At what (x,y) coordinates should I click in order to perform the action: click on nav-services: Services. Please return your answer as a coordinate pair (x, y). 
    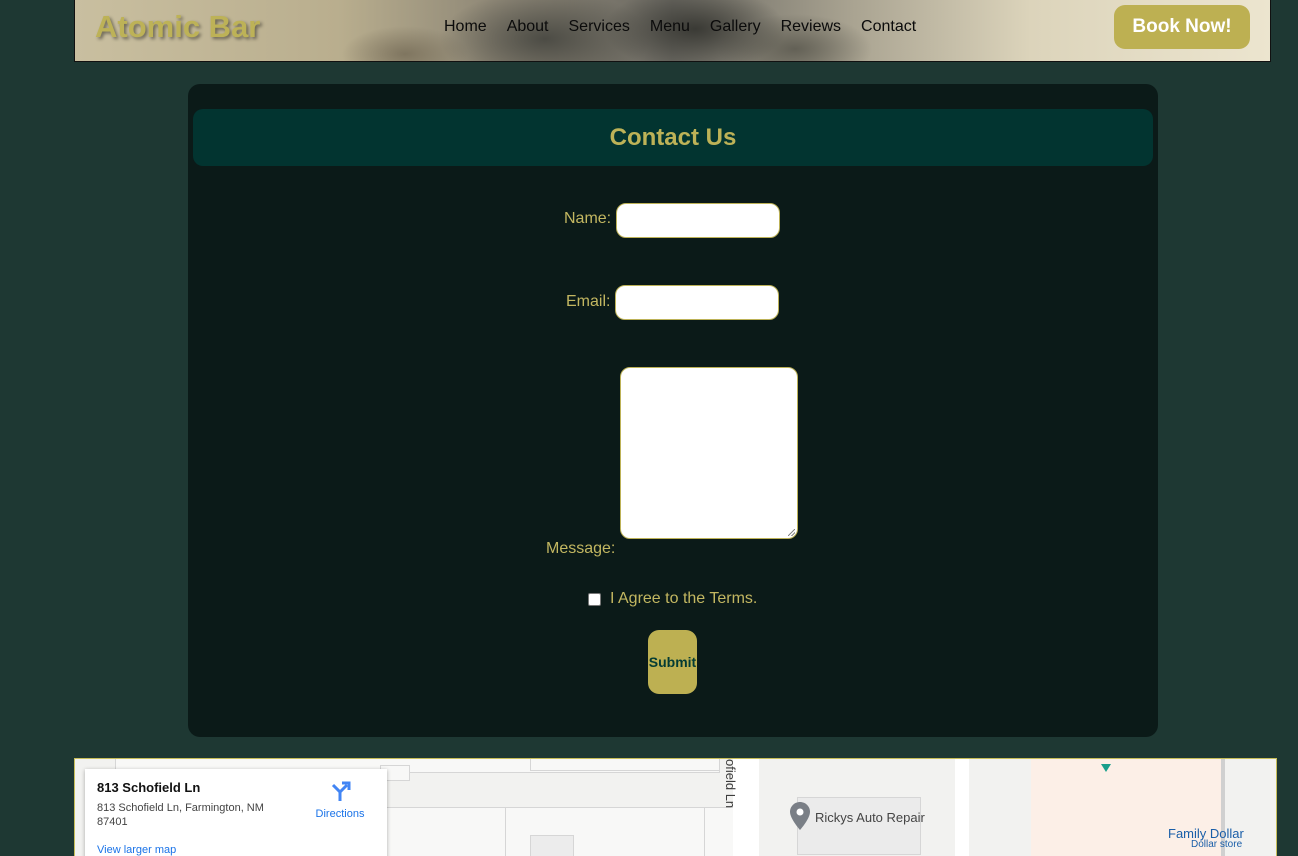
    Looking at the image, I should click on (599, 27).